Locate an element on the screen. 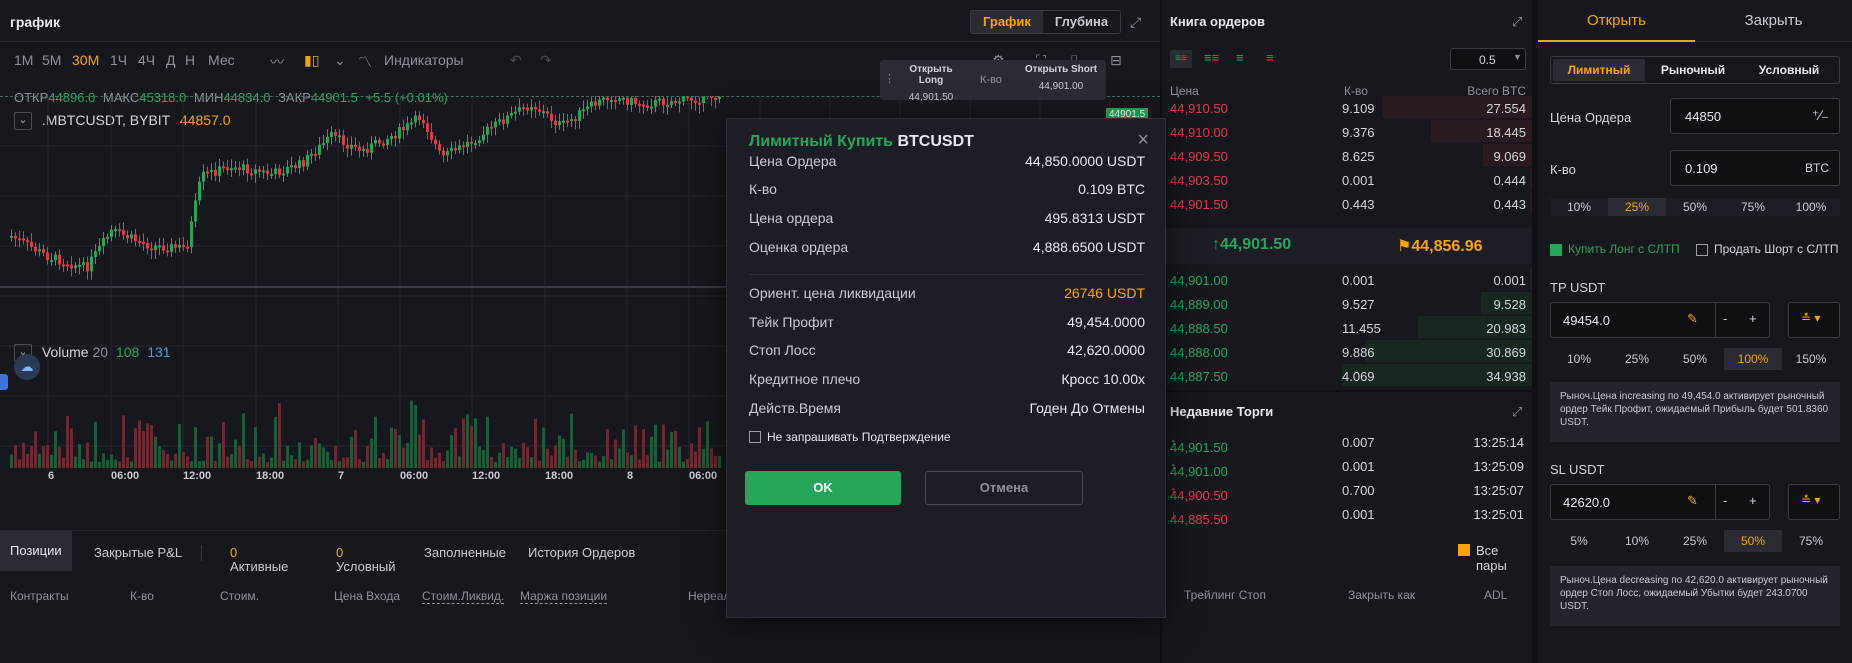 Image resolution: width=1852 pixels, height=663 pixels. tab-market: Рыночный is located at coordinates (1693, 70).